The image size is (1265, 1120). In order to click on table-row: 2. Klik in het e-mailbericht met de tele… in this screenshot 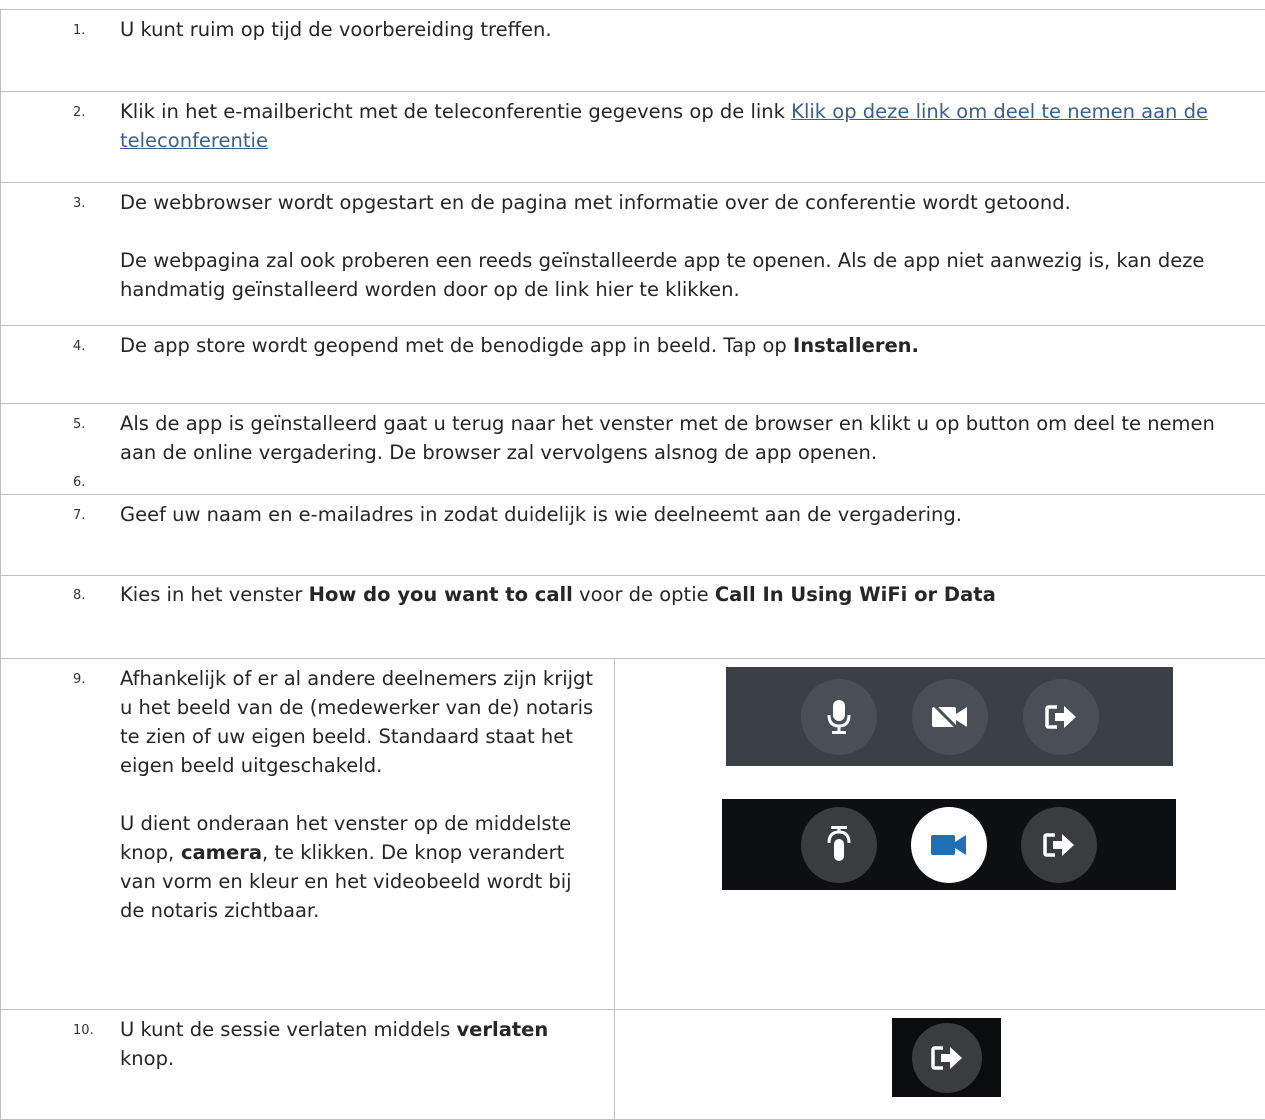, I will do `click(633, 137)`.